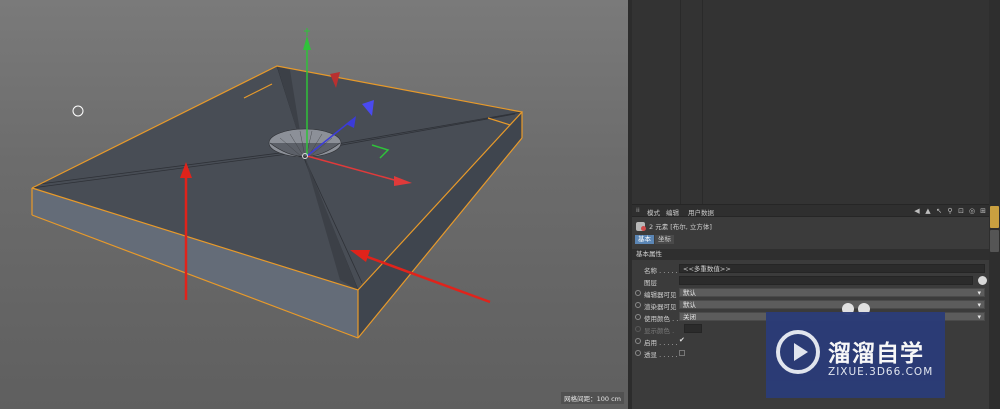 The width and height of the screenshot is (1000, 409). What do you see at coordinates (653, 212) in the screenshot?
I see `menu-mode: 模式` at bounding box center [653, 212].